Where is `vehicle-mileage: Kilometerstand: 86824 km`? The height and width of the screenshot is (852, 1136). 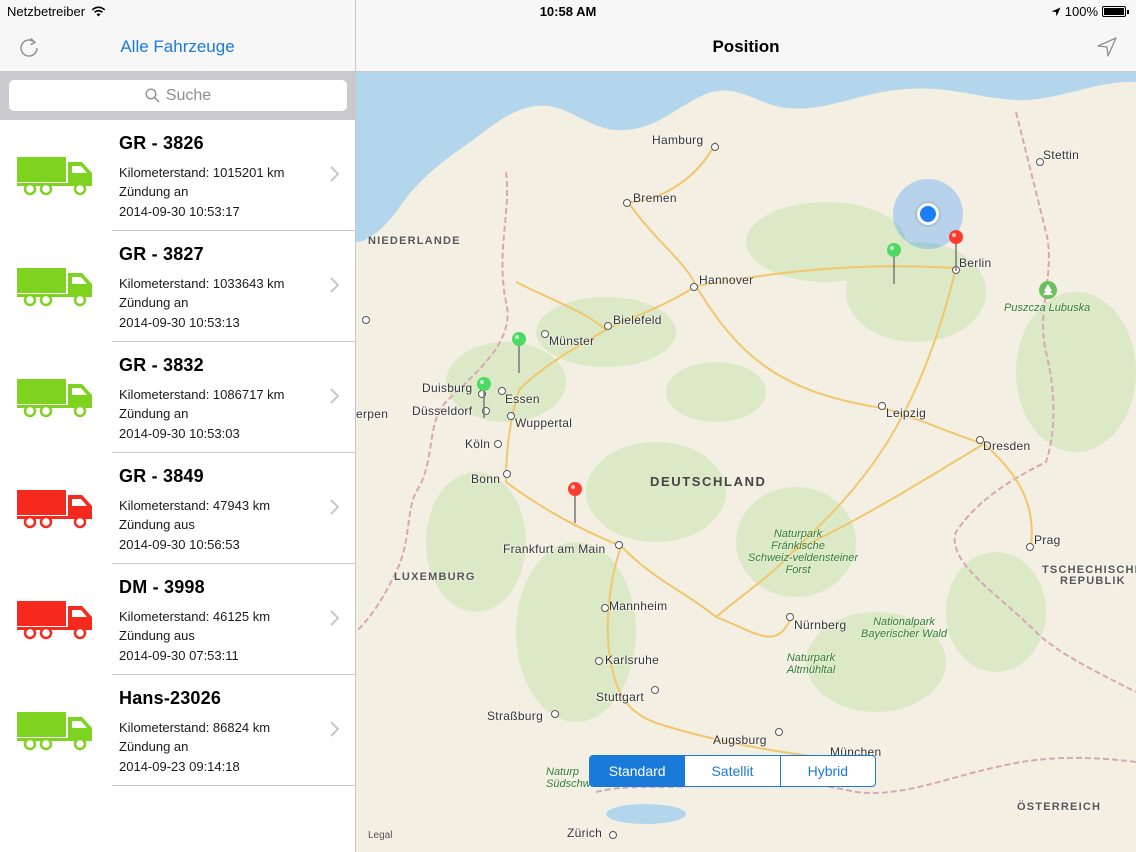
vehicle-mileage: Kilometerstand: 86824 km is located at coordinates (195, 727).